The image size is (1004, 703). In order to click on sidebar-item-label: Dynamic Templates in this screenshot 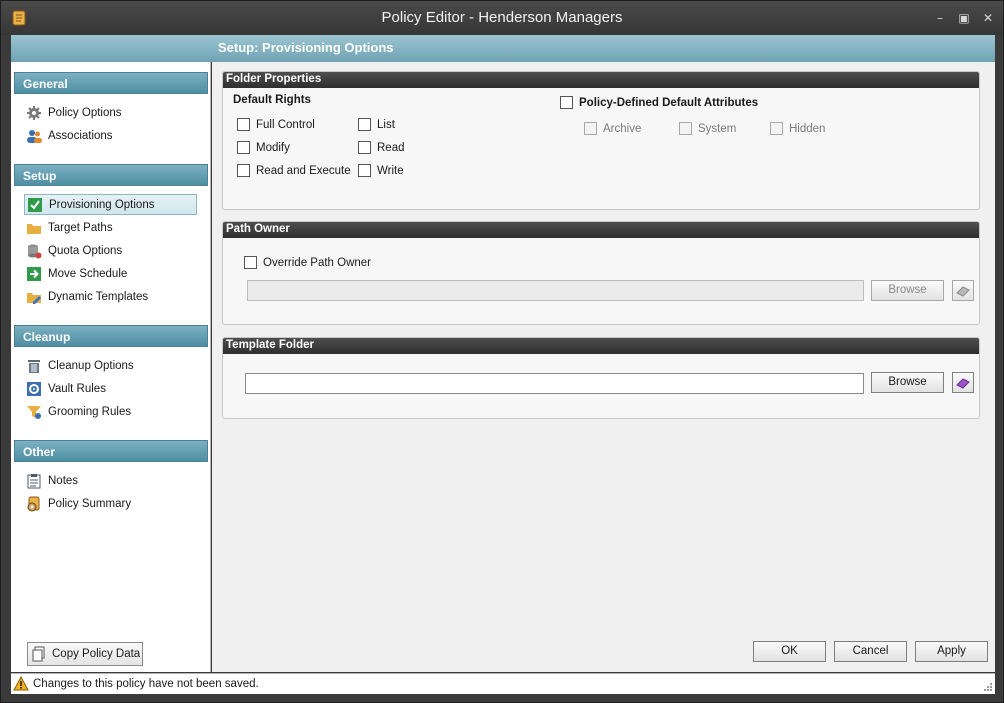, I will do `click(98, 296)`.